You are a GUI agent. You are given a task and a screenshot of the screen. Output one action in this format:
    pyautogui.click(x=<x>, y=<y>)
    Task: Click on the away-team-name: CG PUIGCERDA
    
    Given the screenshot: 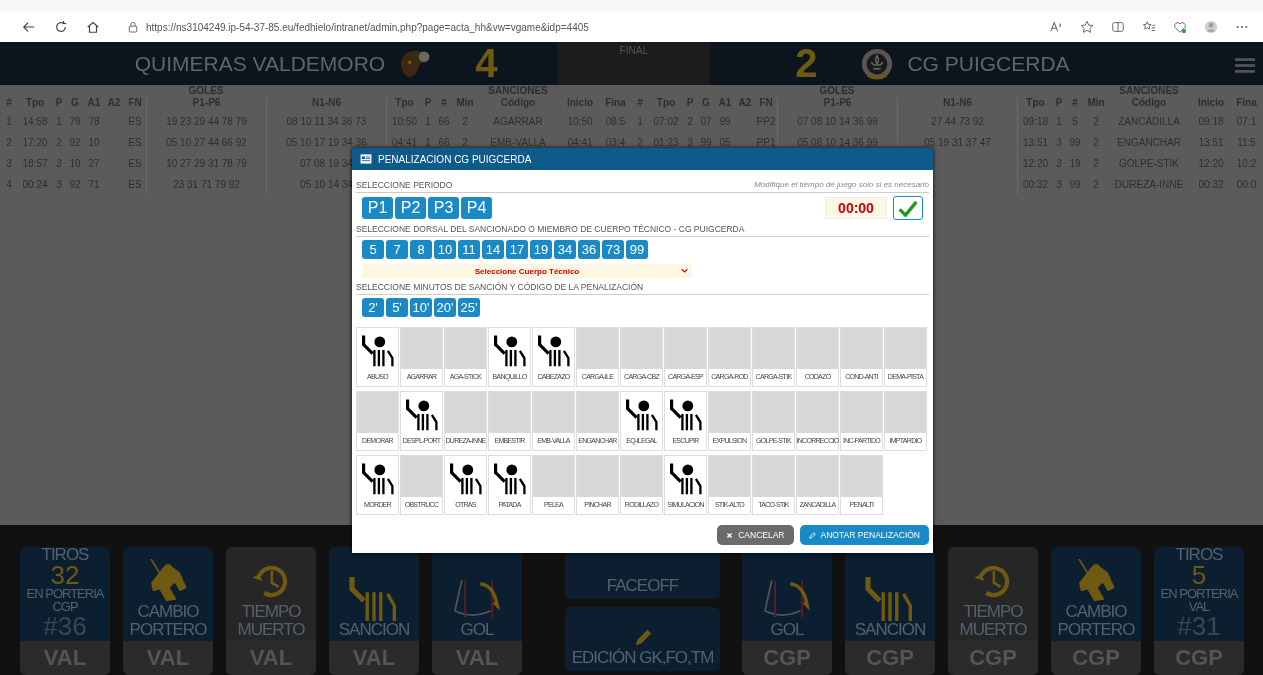 What is the action you would take?
    pyautogui.click(x=988, y=63)
    